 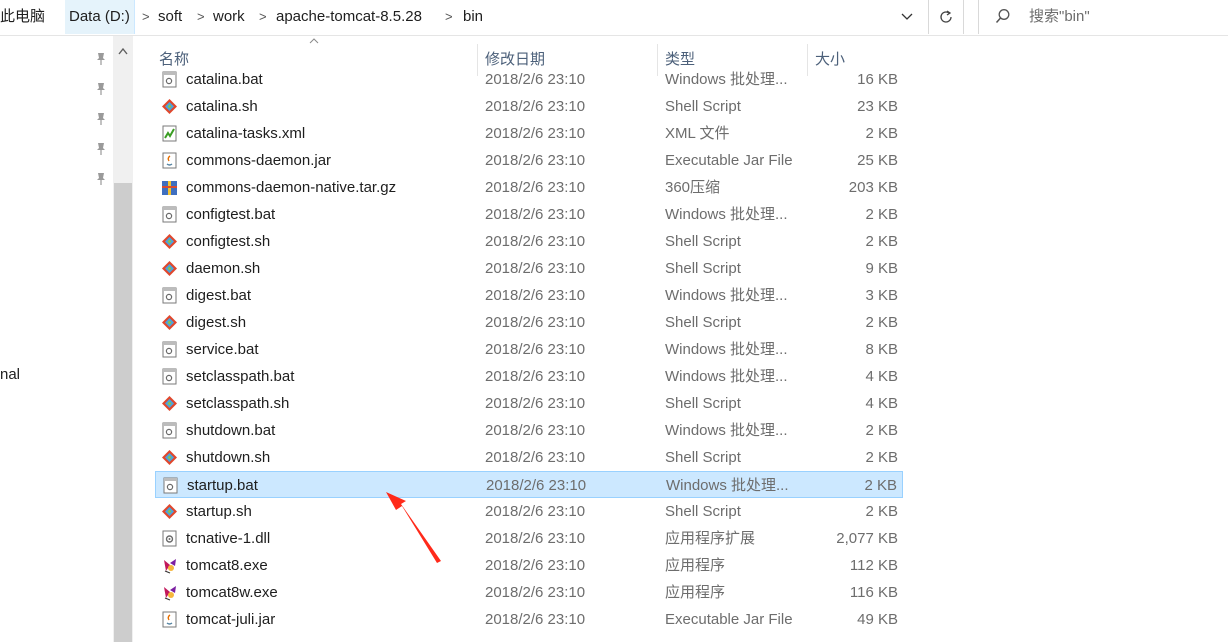 I want to click on sort-ascending-icon, so click(x=314, y=41).